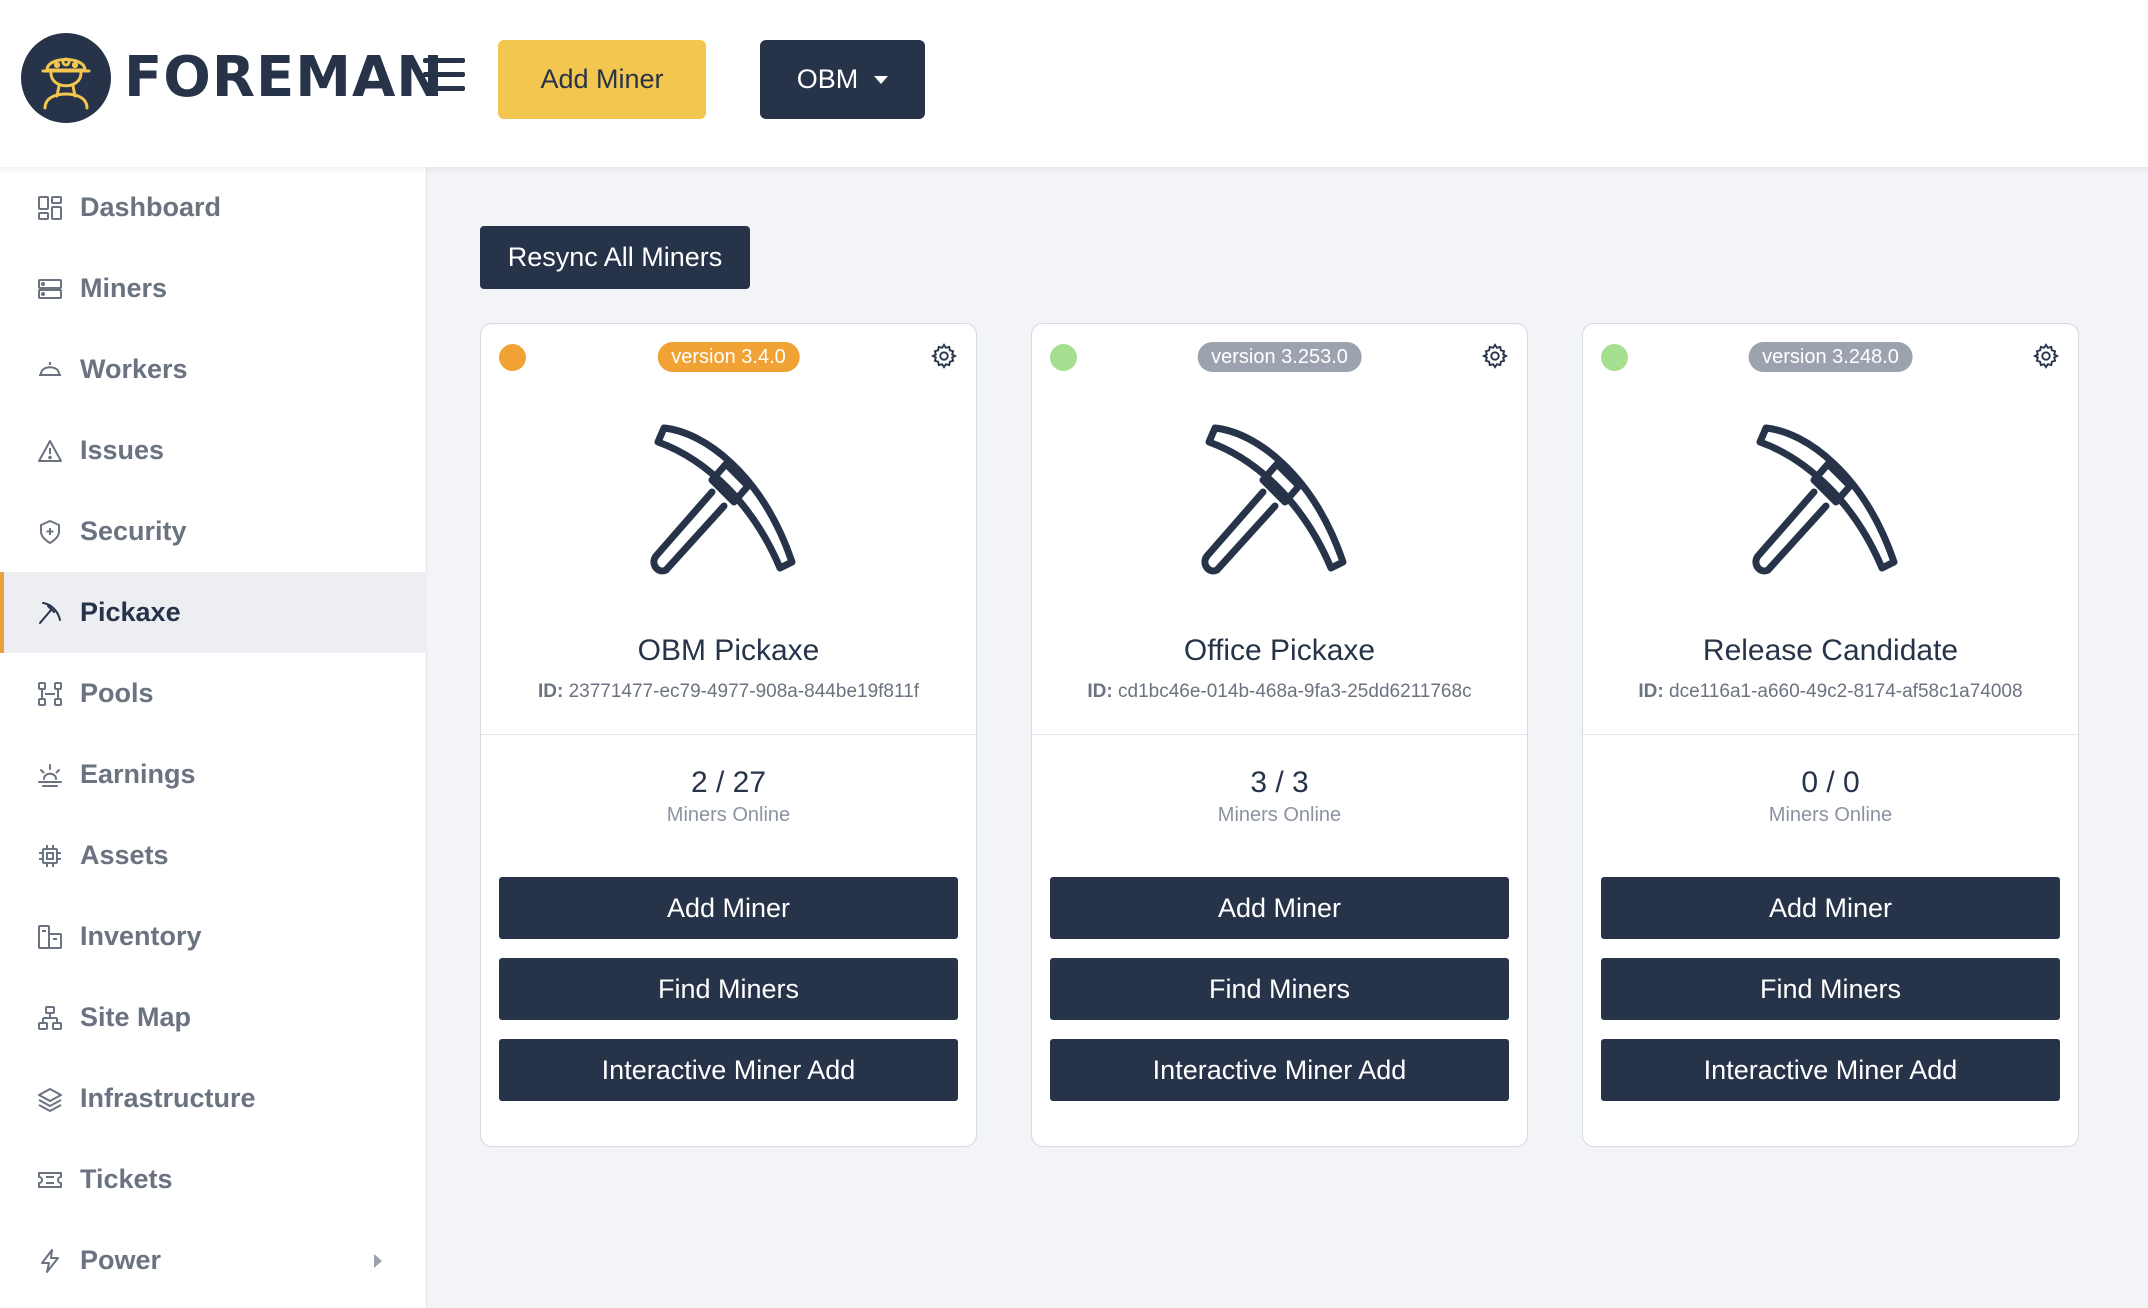  Describe the element at coordinates (122, 450) in the screenshot. I see `sidebar-item-label: Issues` at that location.